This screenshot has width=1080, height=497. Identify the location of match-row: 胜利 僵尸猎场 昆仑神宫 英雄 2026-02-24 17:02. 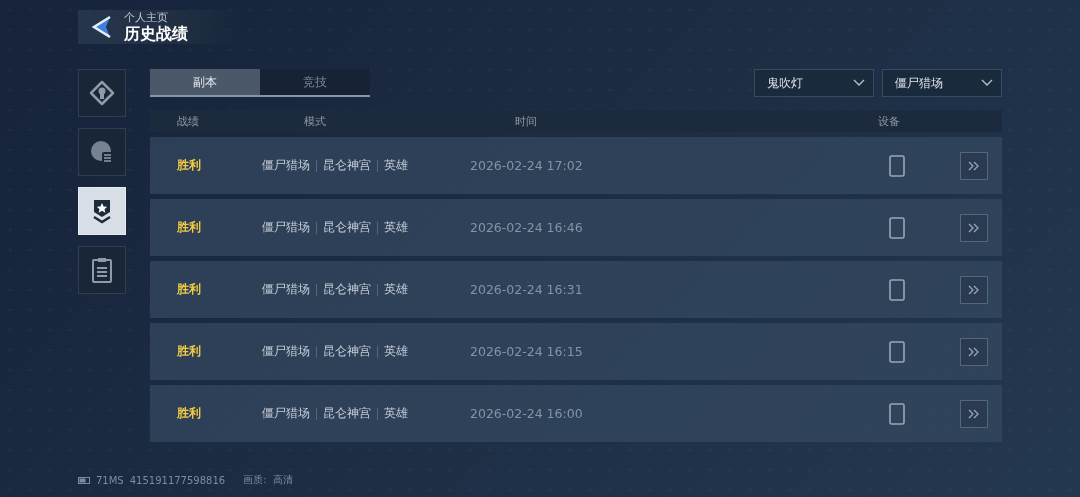
(576, 165).